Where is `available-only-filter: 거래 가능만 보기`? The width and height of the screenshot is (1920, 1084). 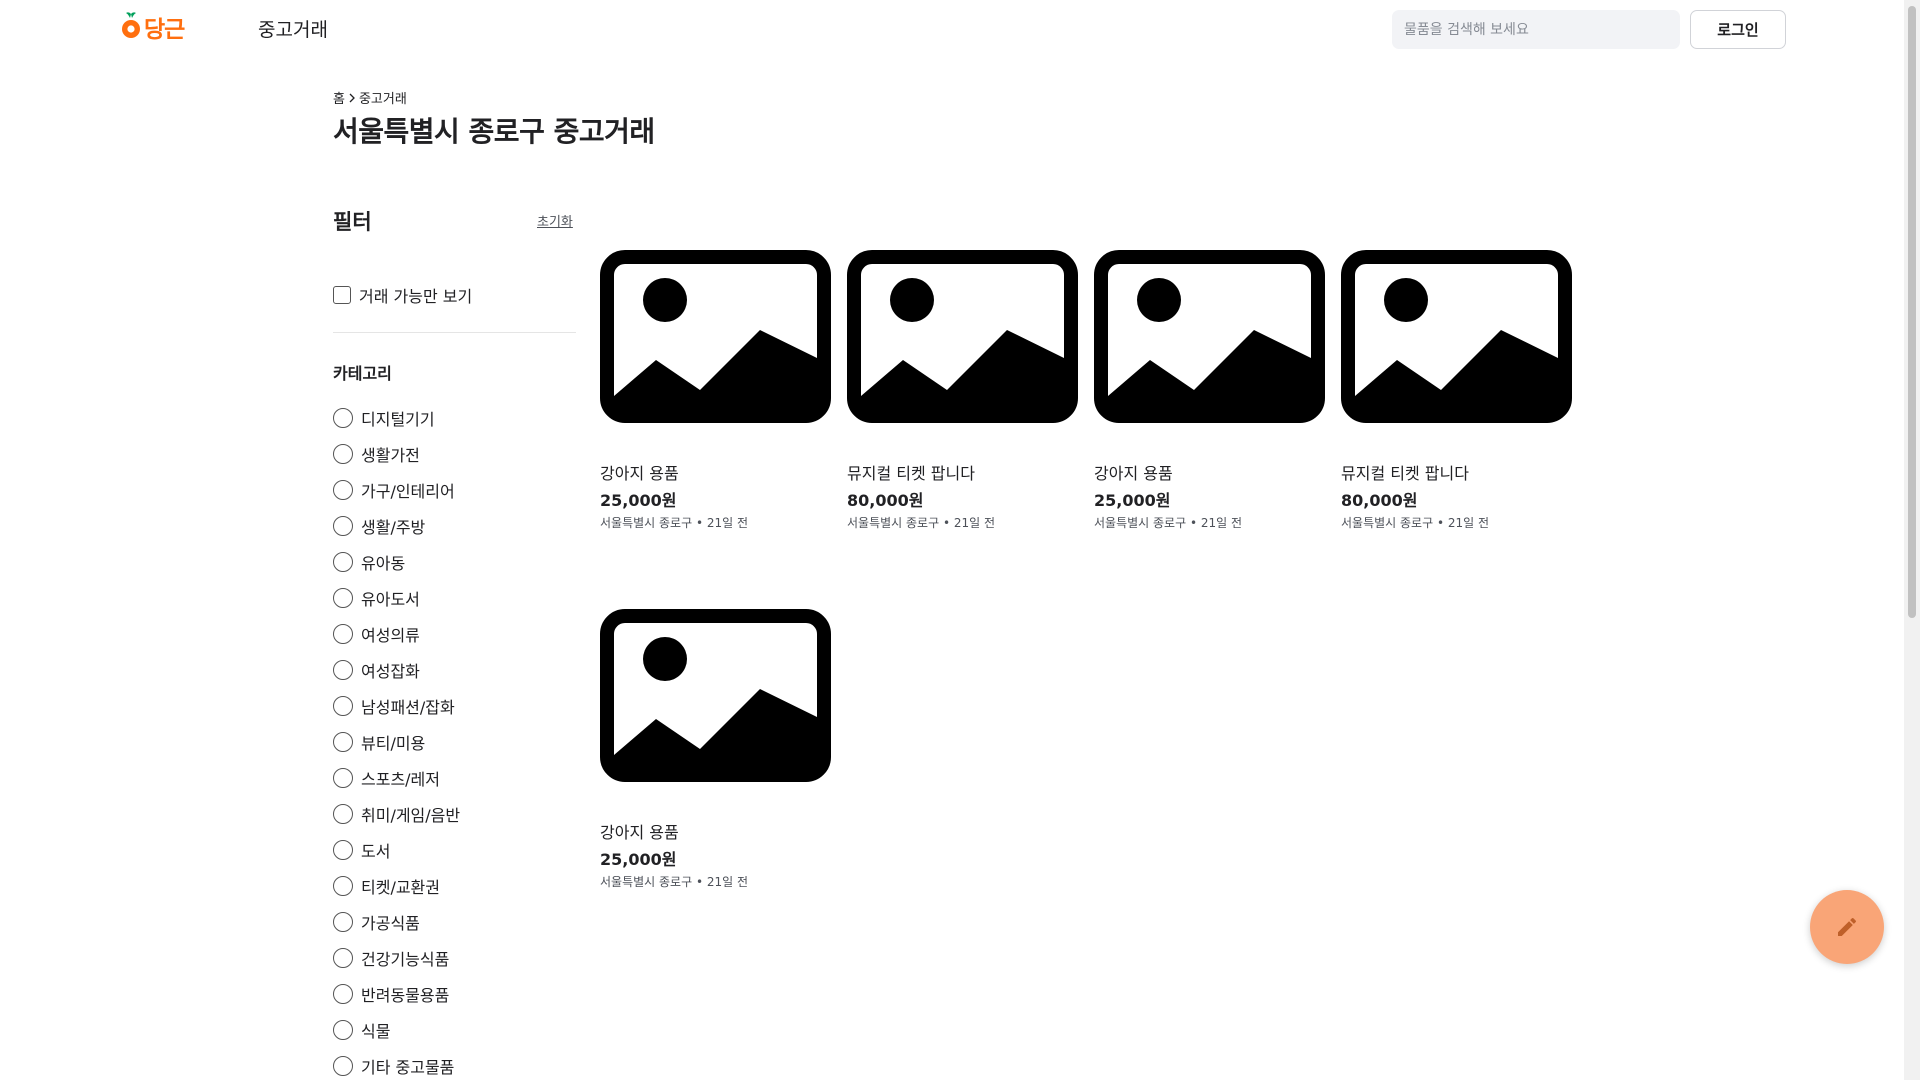 available-only-filter: 거래 가능만 보기 is located at coordinates (402, 295).